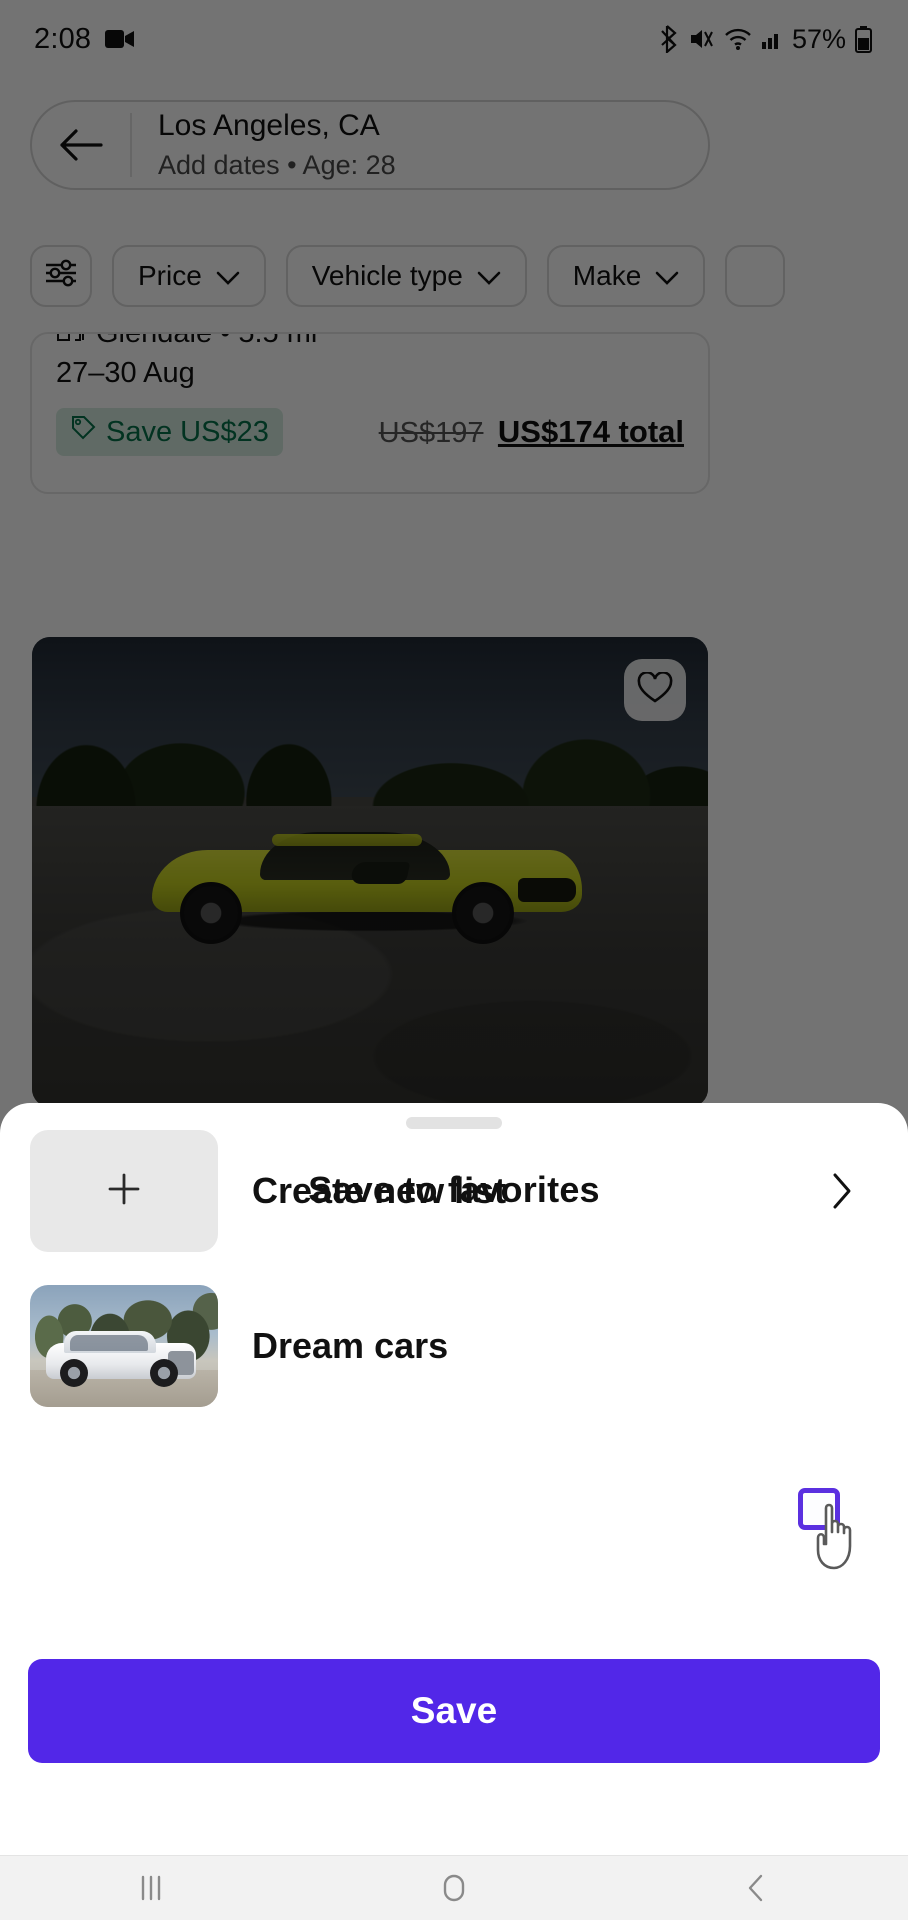 This screenshot has height=1920, width=908. I want to click on save-button: Save, so click(454, 1711).